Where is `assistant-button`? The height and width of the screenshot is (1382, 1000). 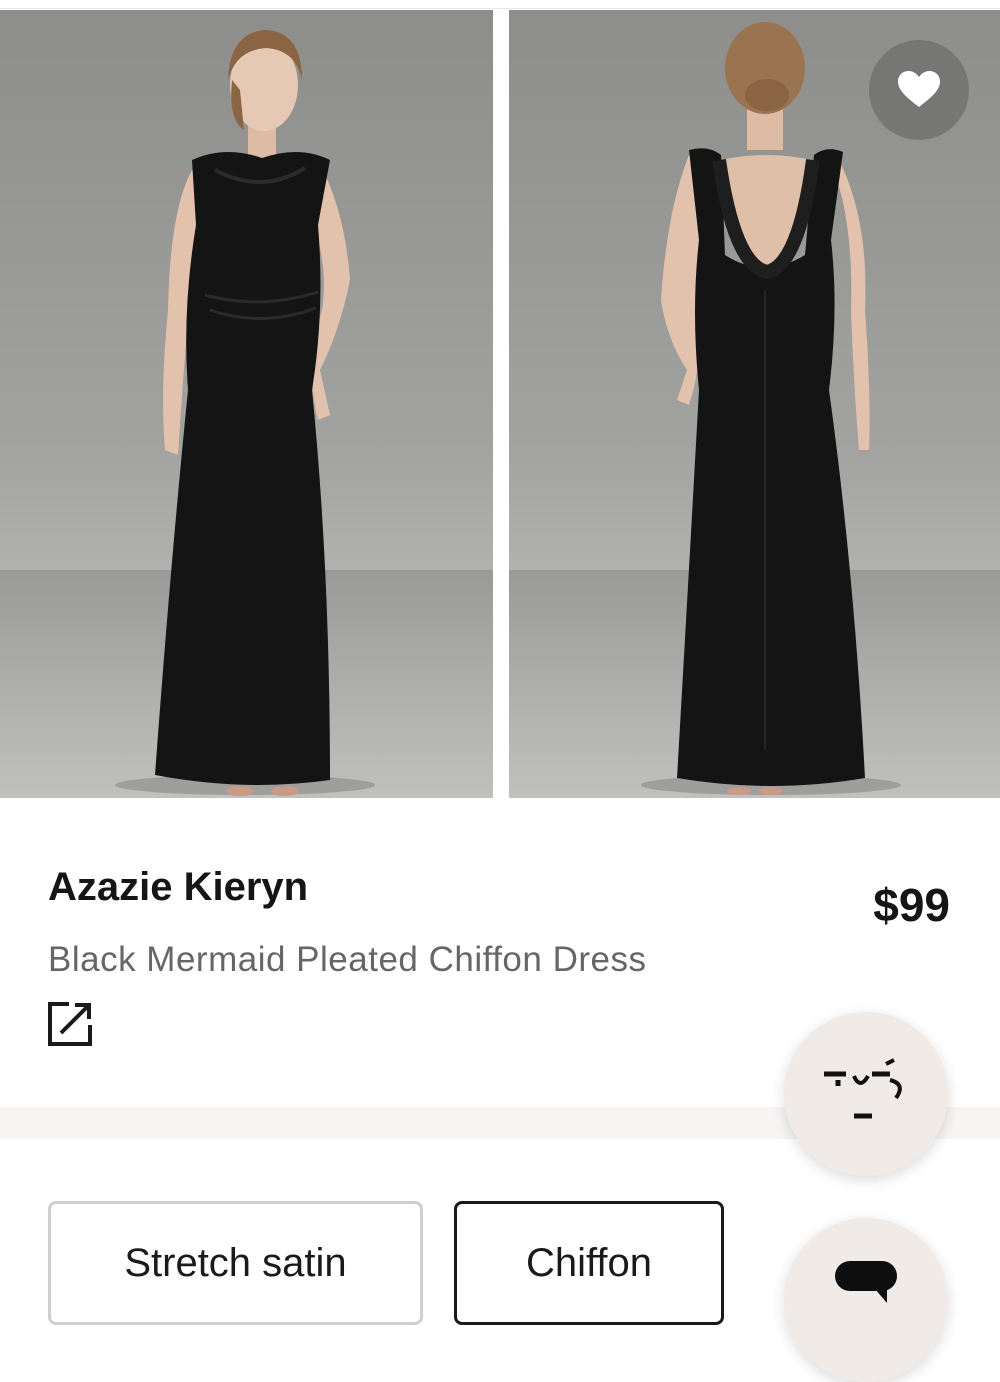
assistant-button is located at coordinates (866, 1094).